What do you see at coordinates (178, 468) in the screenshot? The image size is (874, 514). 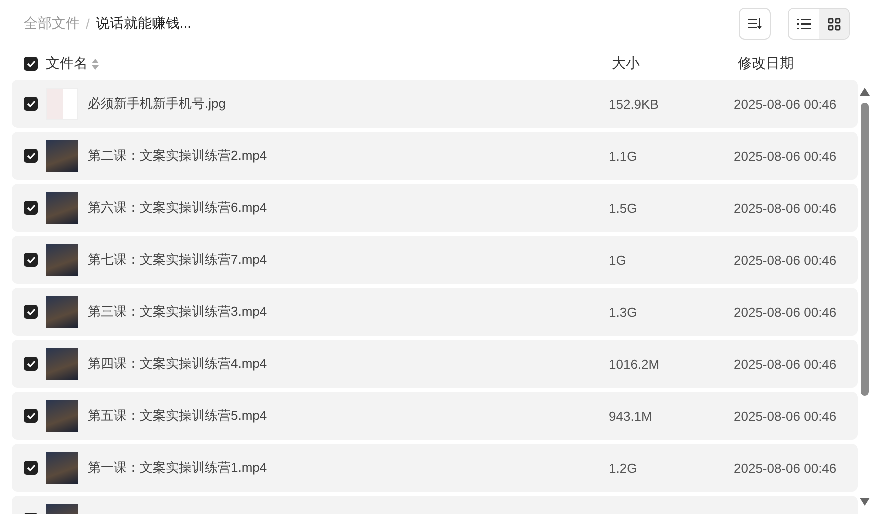 I see `file-name: 第一课：文案实操训练营1.mp4` at bounding box center [178, 468].